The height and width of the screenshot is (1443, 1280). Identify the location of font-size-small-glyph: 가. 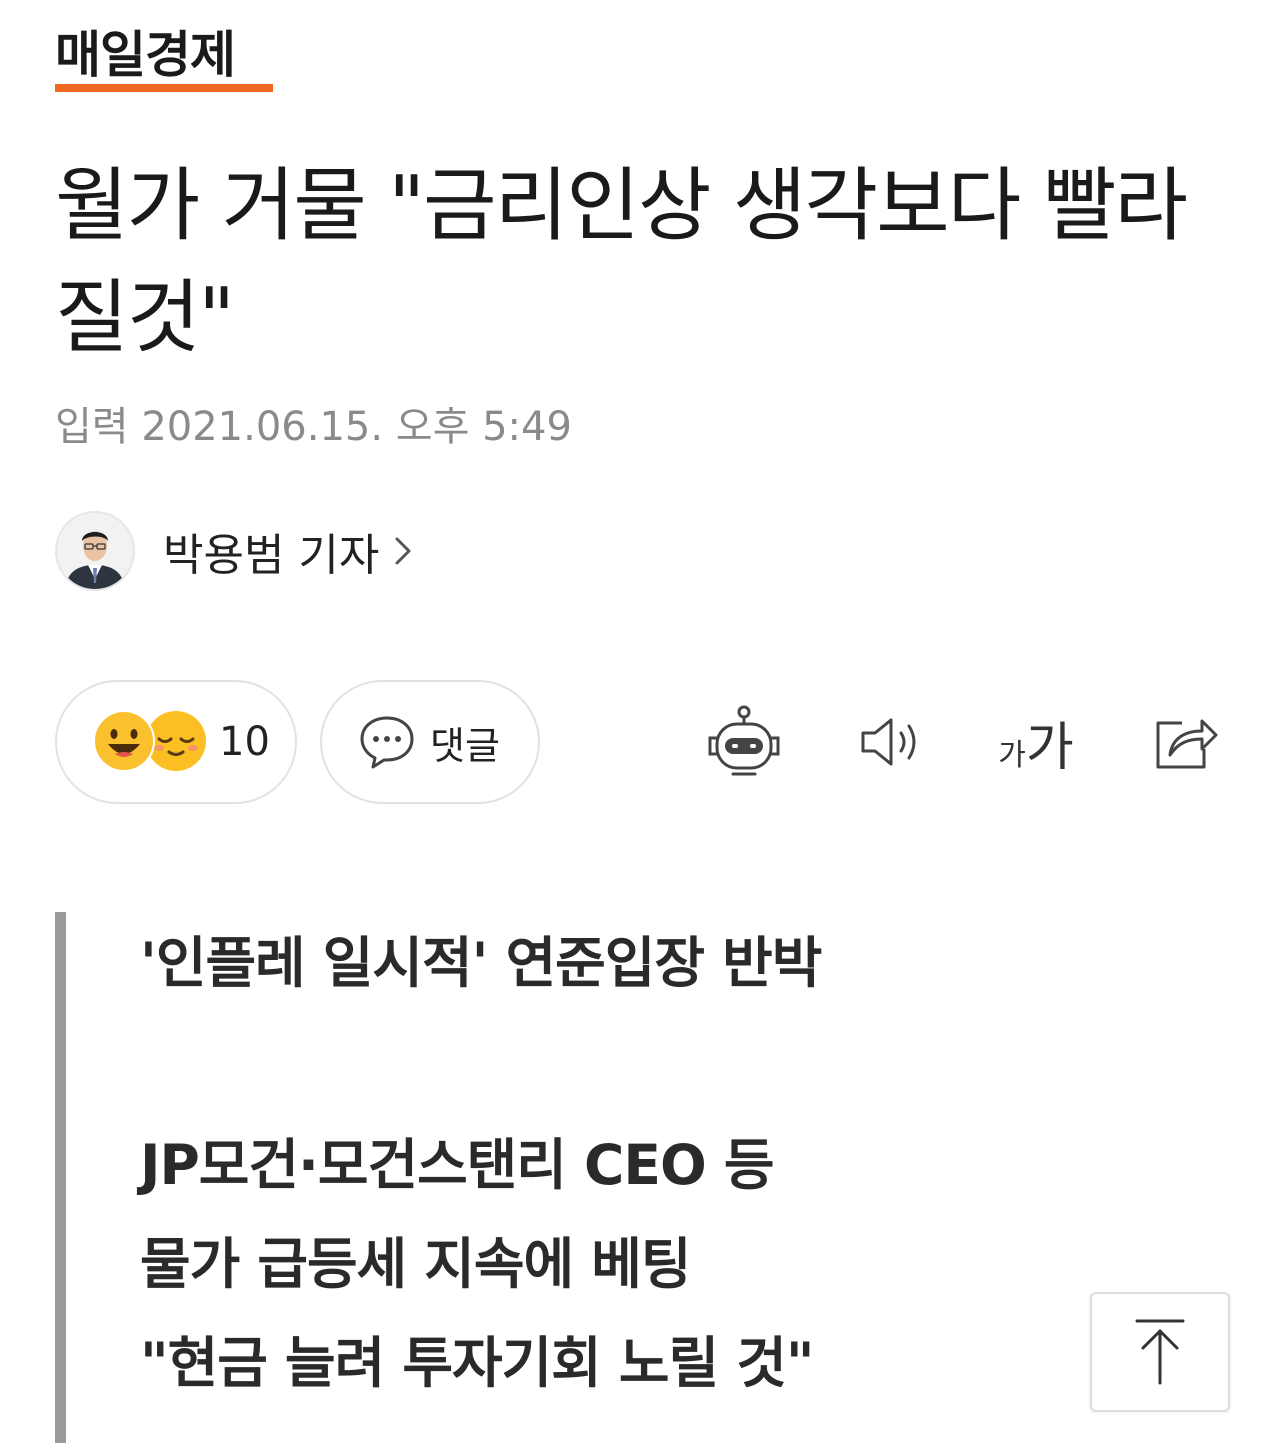
(1012, 755).